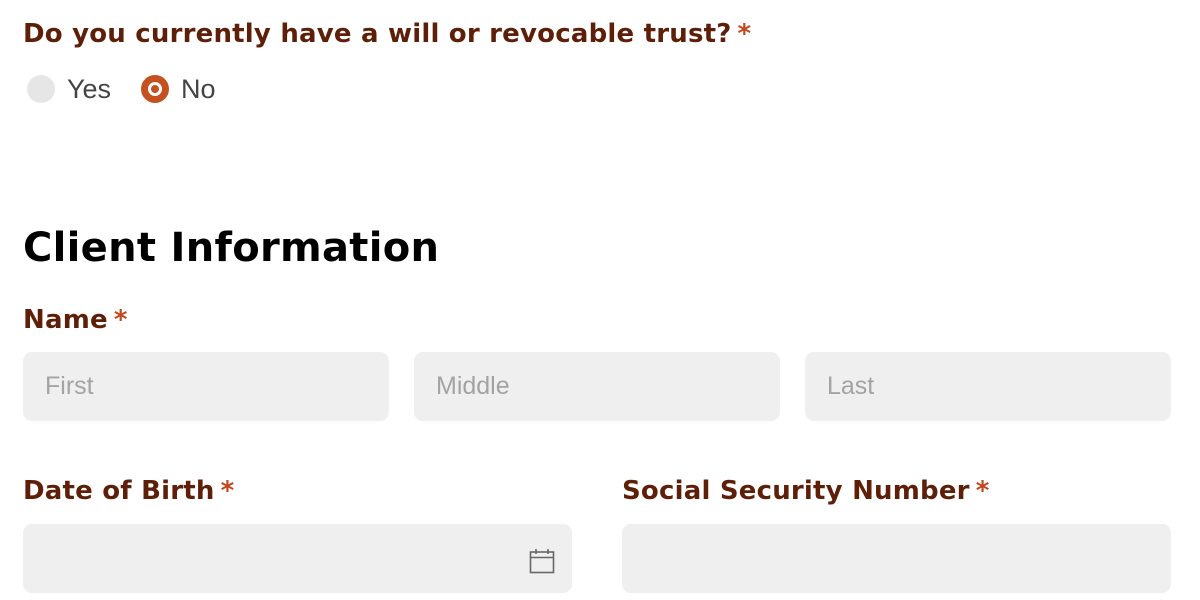  Describe the element at coordinates (89, 88) in the screenshot. I see `radio-yes-label: Yes` at that location.